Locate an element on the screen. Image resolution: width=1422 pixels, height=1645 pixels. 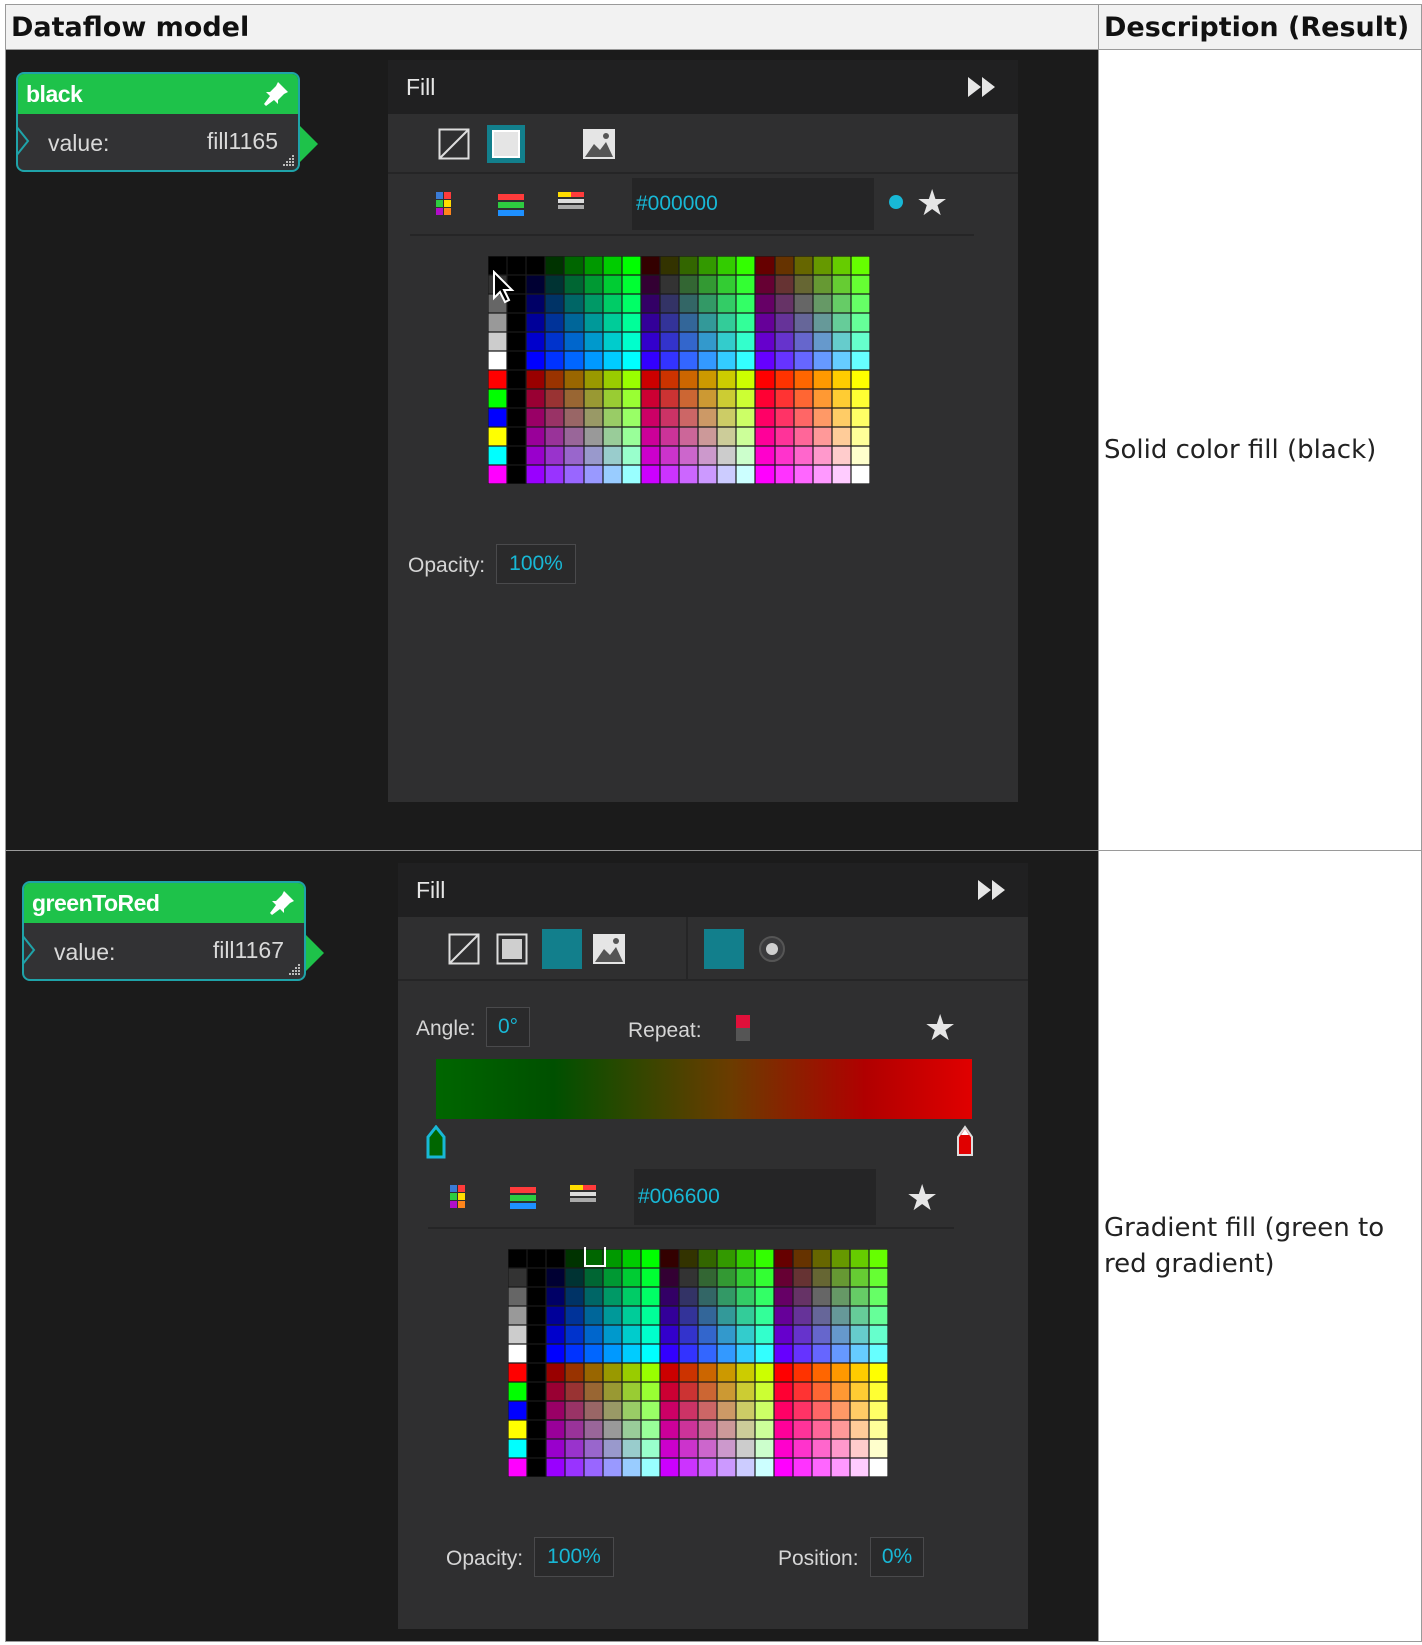
dataflow-node: black value: fill1165 is located at coordinates (167, 122).